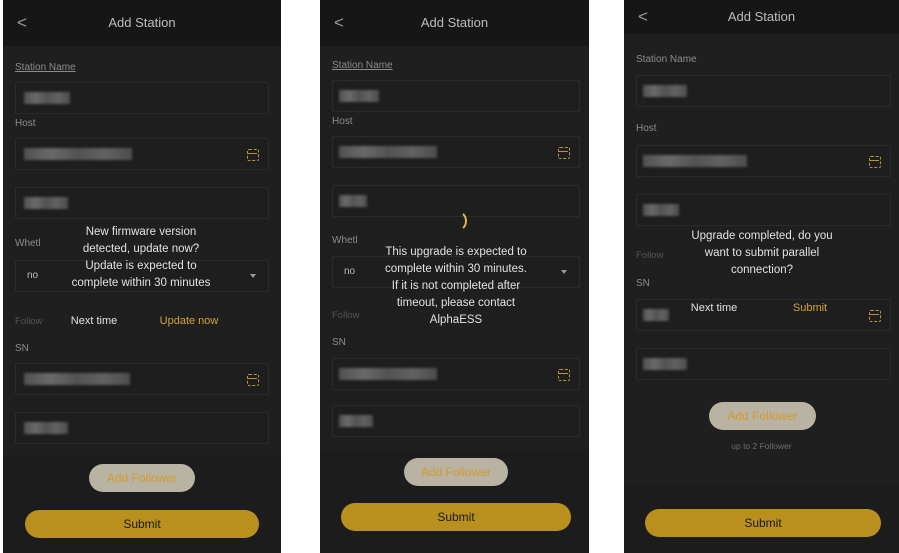 The height and width of the screenshot is (553, 899). What do you see at coordinates (810, 308) in the screenshot?
I see `dialog-submit-button: Submit` at bounding box center [810, 308].